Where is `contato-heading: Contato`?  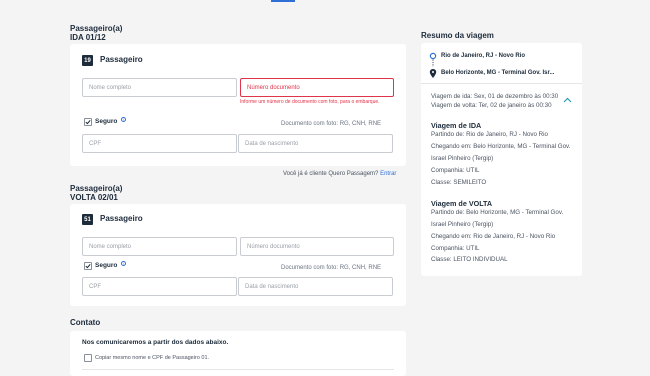 contato-heading: Contato is located at coordinates (85, 322).